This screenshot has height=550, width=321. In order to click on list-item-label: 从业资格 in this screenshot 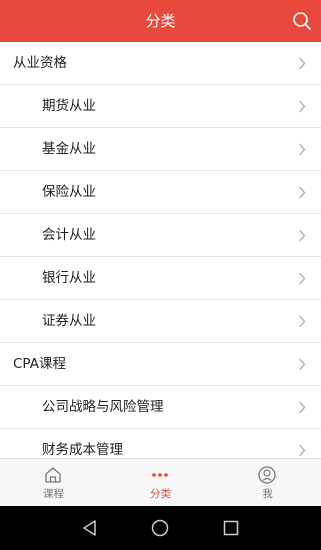, I will do `click(40, 63)`.